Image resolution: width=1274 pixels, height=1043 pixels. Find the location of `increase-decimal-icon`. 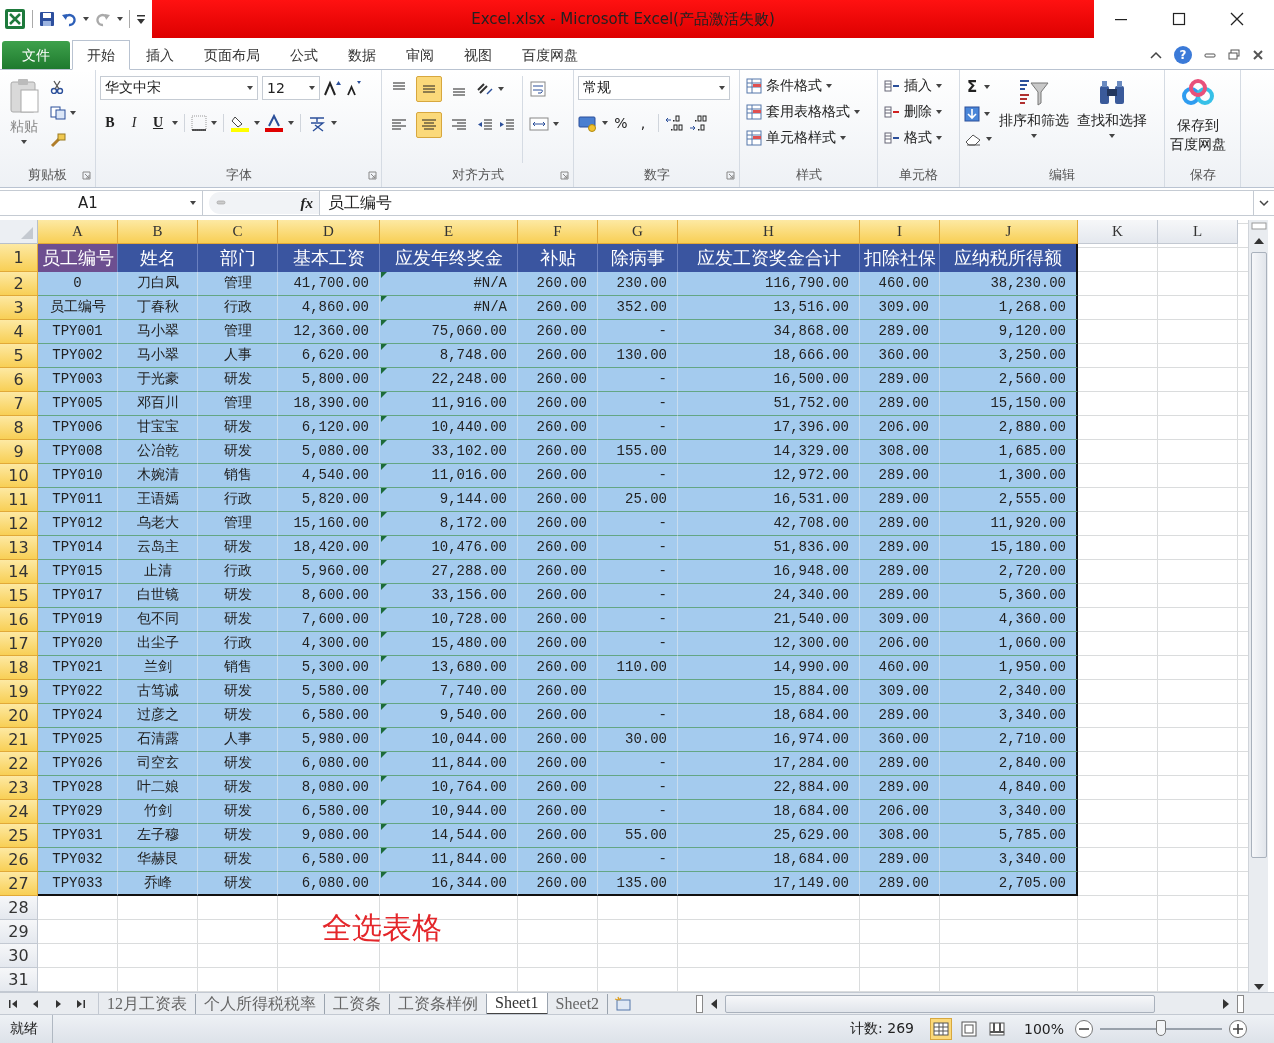

increase-decimal-icon is located at coordinates (675, 123).